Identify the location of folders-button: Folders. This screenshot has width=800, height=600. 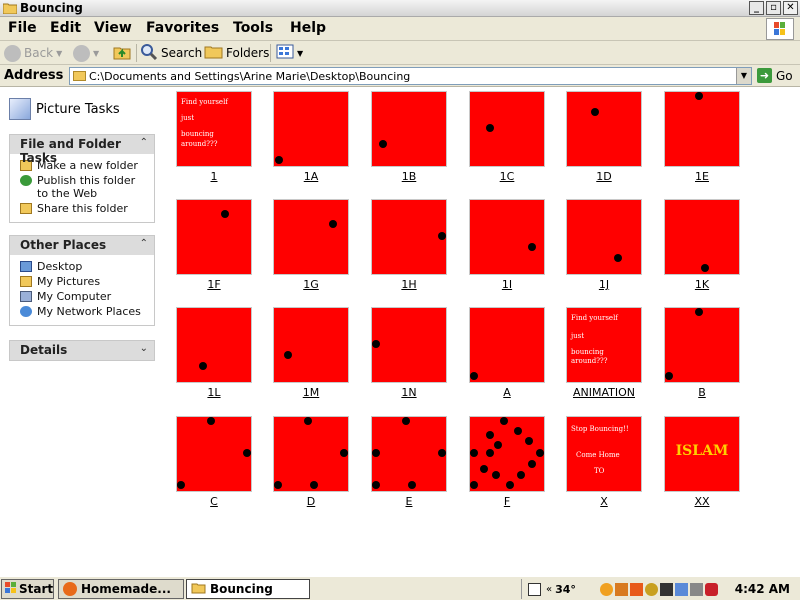
(236, 53).